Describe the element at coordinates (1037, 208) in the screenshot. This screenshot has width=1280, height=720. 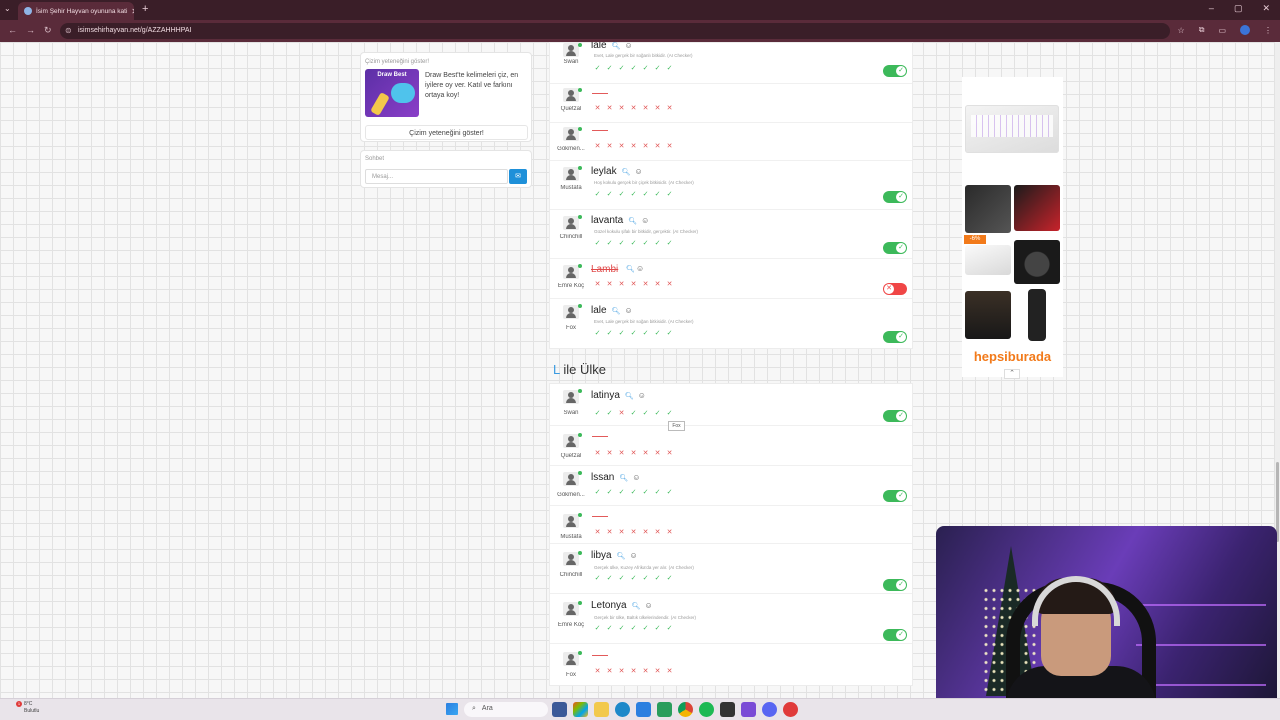
I see `pc-case-product-image` at that location.